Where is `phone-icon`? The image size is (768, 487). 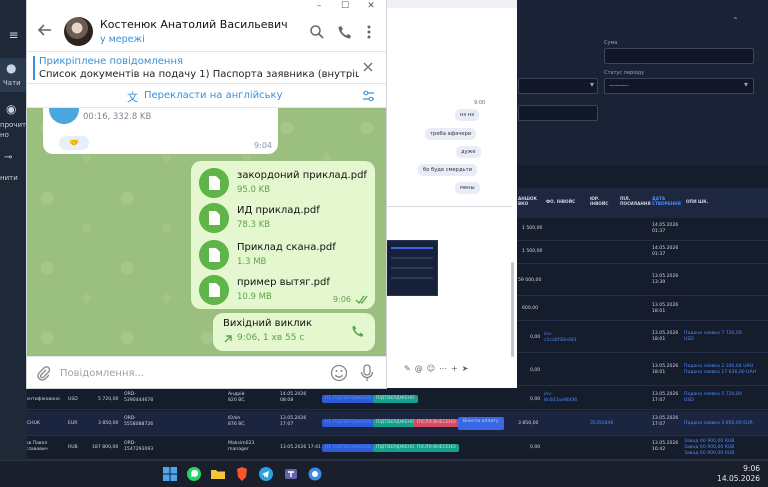
phone-icon is located at coordinates (345, 32).